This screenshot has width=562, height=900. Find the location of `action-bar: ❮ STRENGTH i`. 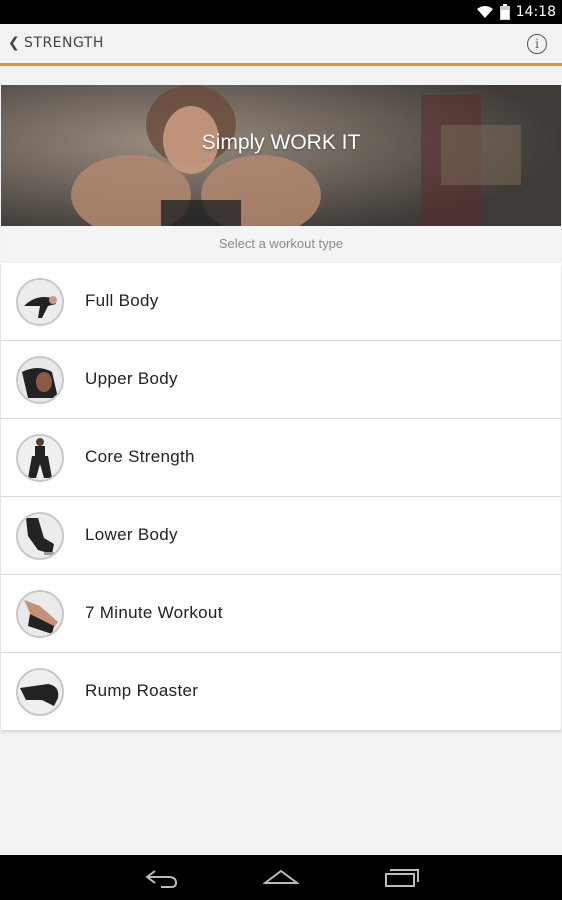

action-bar: ❮ STRENGTH i is located at coordinates (281, 45).